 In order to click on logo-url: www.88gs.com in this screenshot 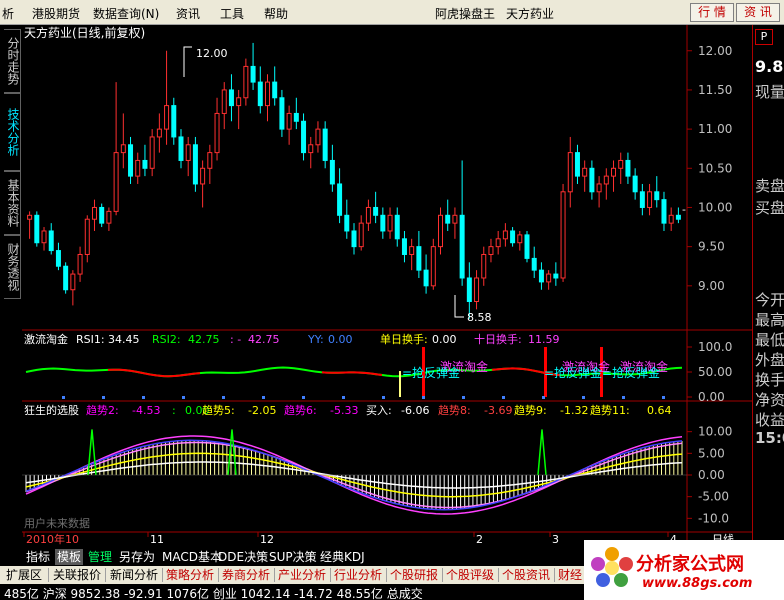, I will do `click(697, 583)`.